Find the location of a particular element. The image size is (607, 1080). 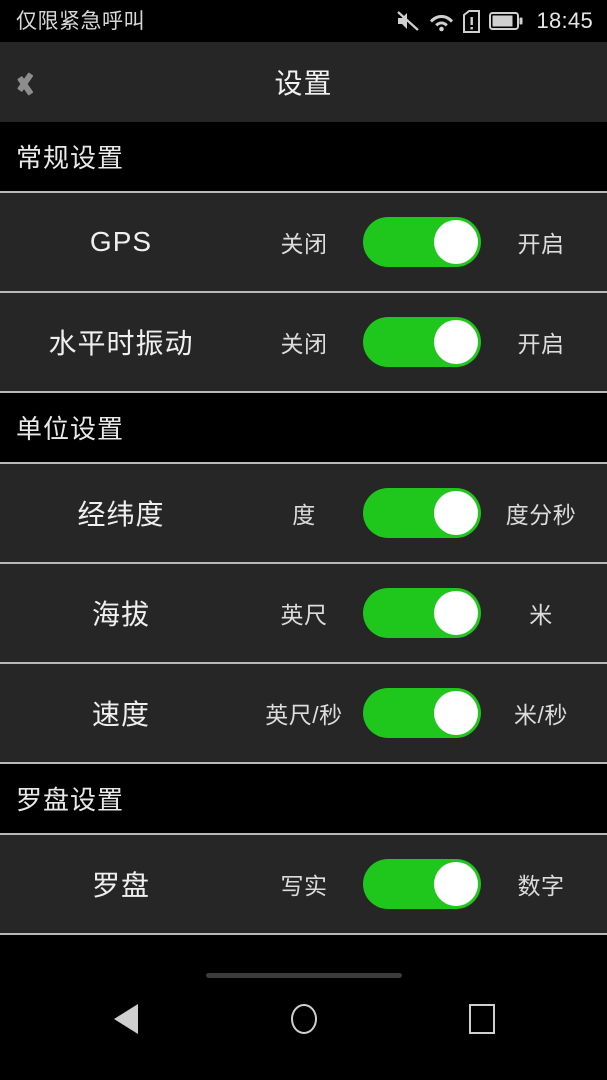

nav-buttons is located at coordinates (303, 1019).